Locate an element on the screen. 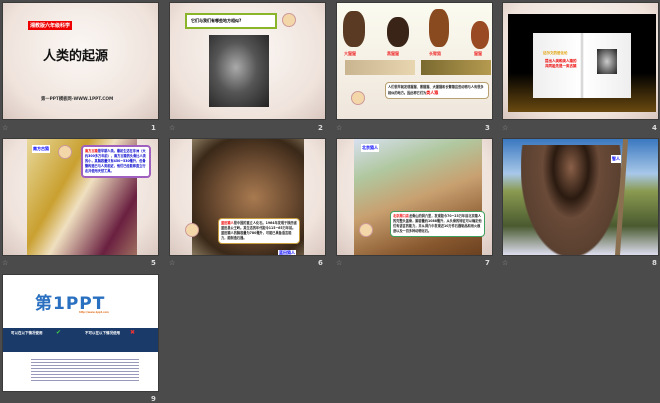 This screenshot has width=660, height=403. slide-number: 4 is located at coordinates (654, 128).